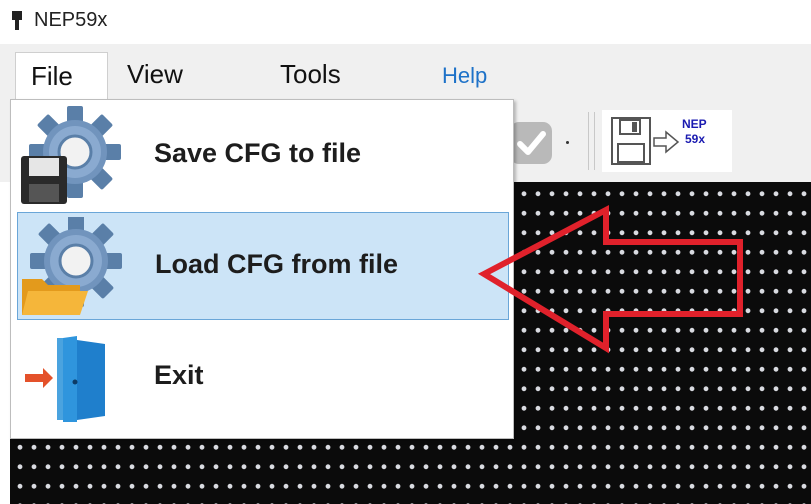 The width and height of the screenshot is (811, 504). What do you see at coordinates (405, 20) in the screenshot?
I see `title-bar: NEP59x` at bounding box center [405, 20].